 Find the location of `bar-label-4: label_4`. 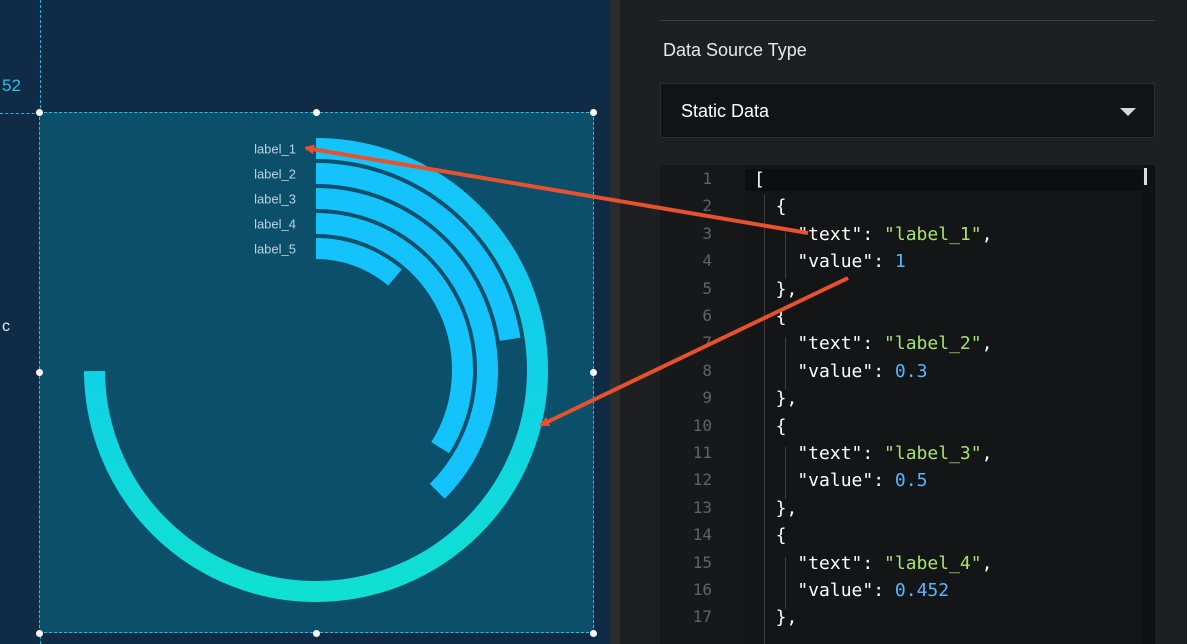

bar-label-4: label_4 is located at coordinates (275, 224).